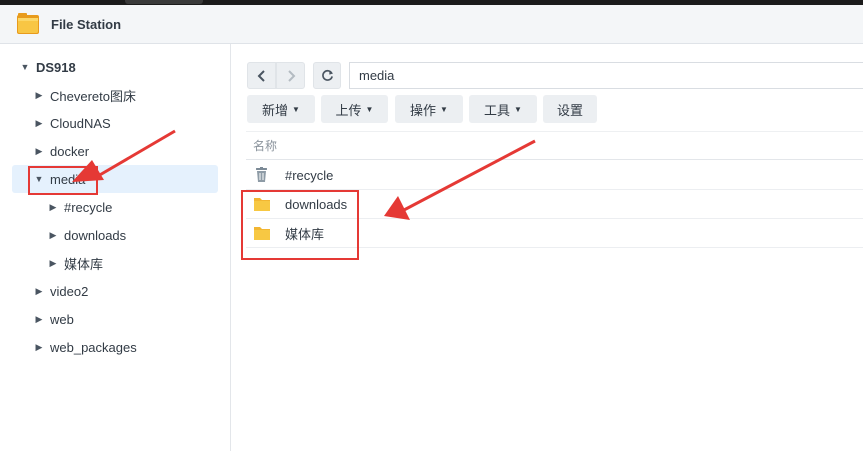  I want to click on tree-root-ds918: ▼ DS918, so click(48, 67).